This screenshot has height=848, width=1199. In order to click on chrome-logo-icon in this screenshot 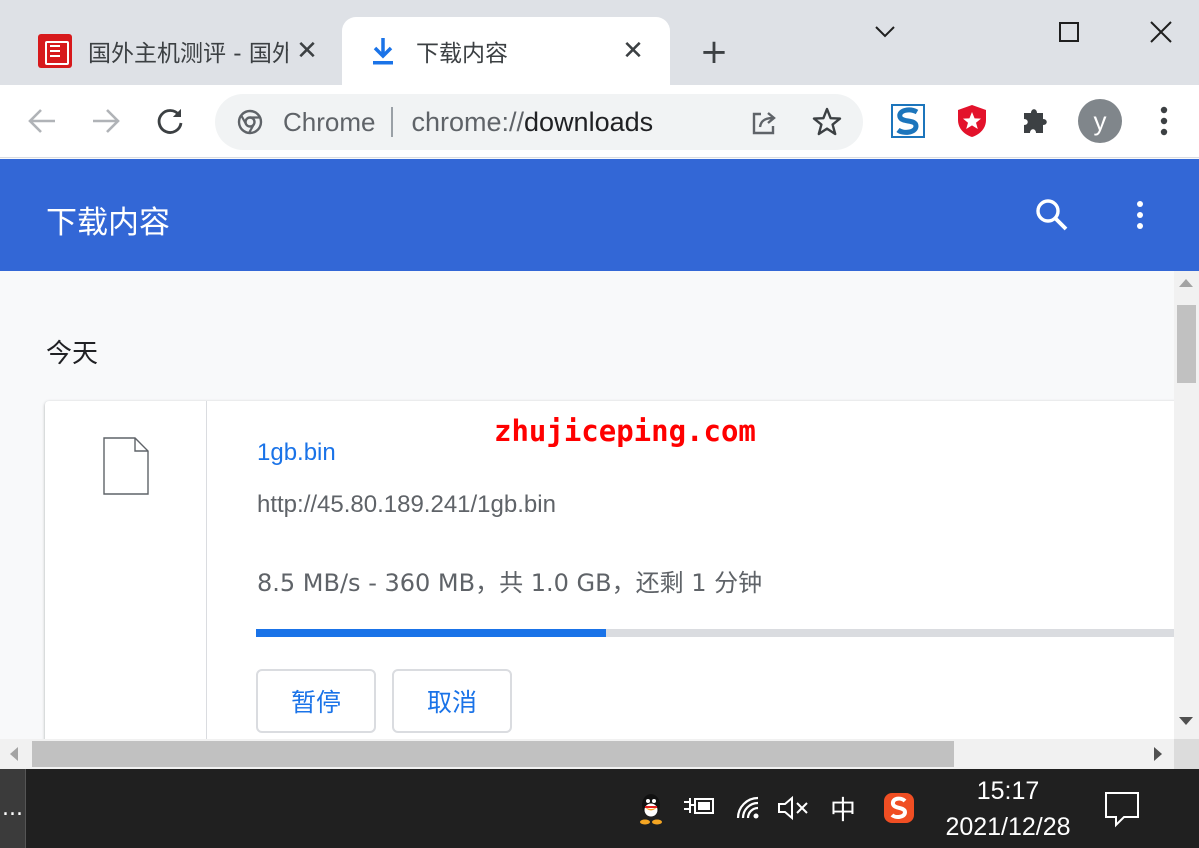, I will do `click(250, 122)`.